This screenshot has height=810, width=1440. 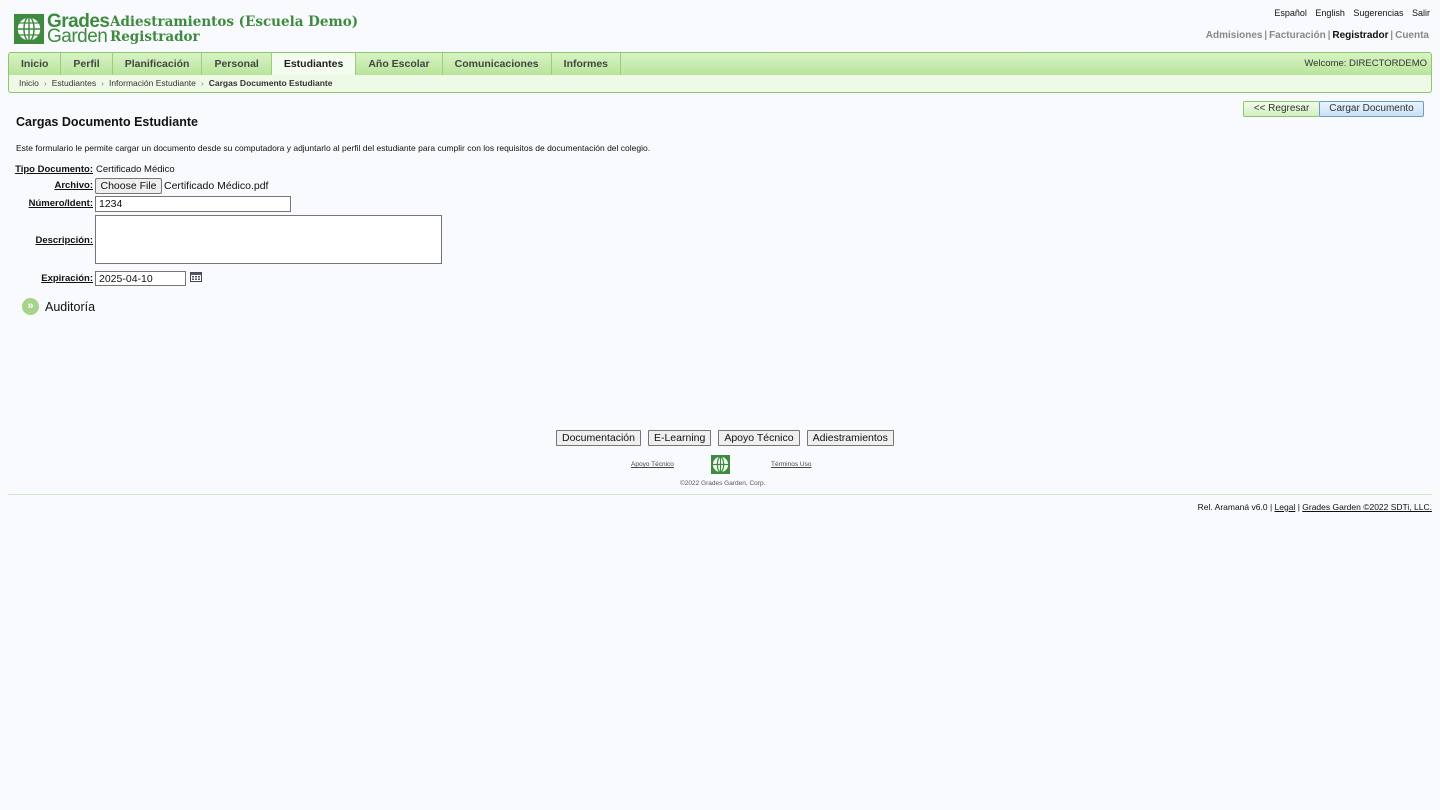 I want to click on top-links: Español English Sugerencias Salir, so click(x=1349, y=13).